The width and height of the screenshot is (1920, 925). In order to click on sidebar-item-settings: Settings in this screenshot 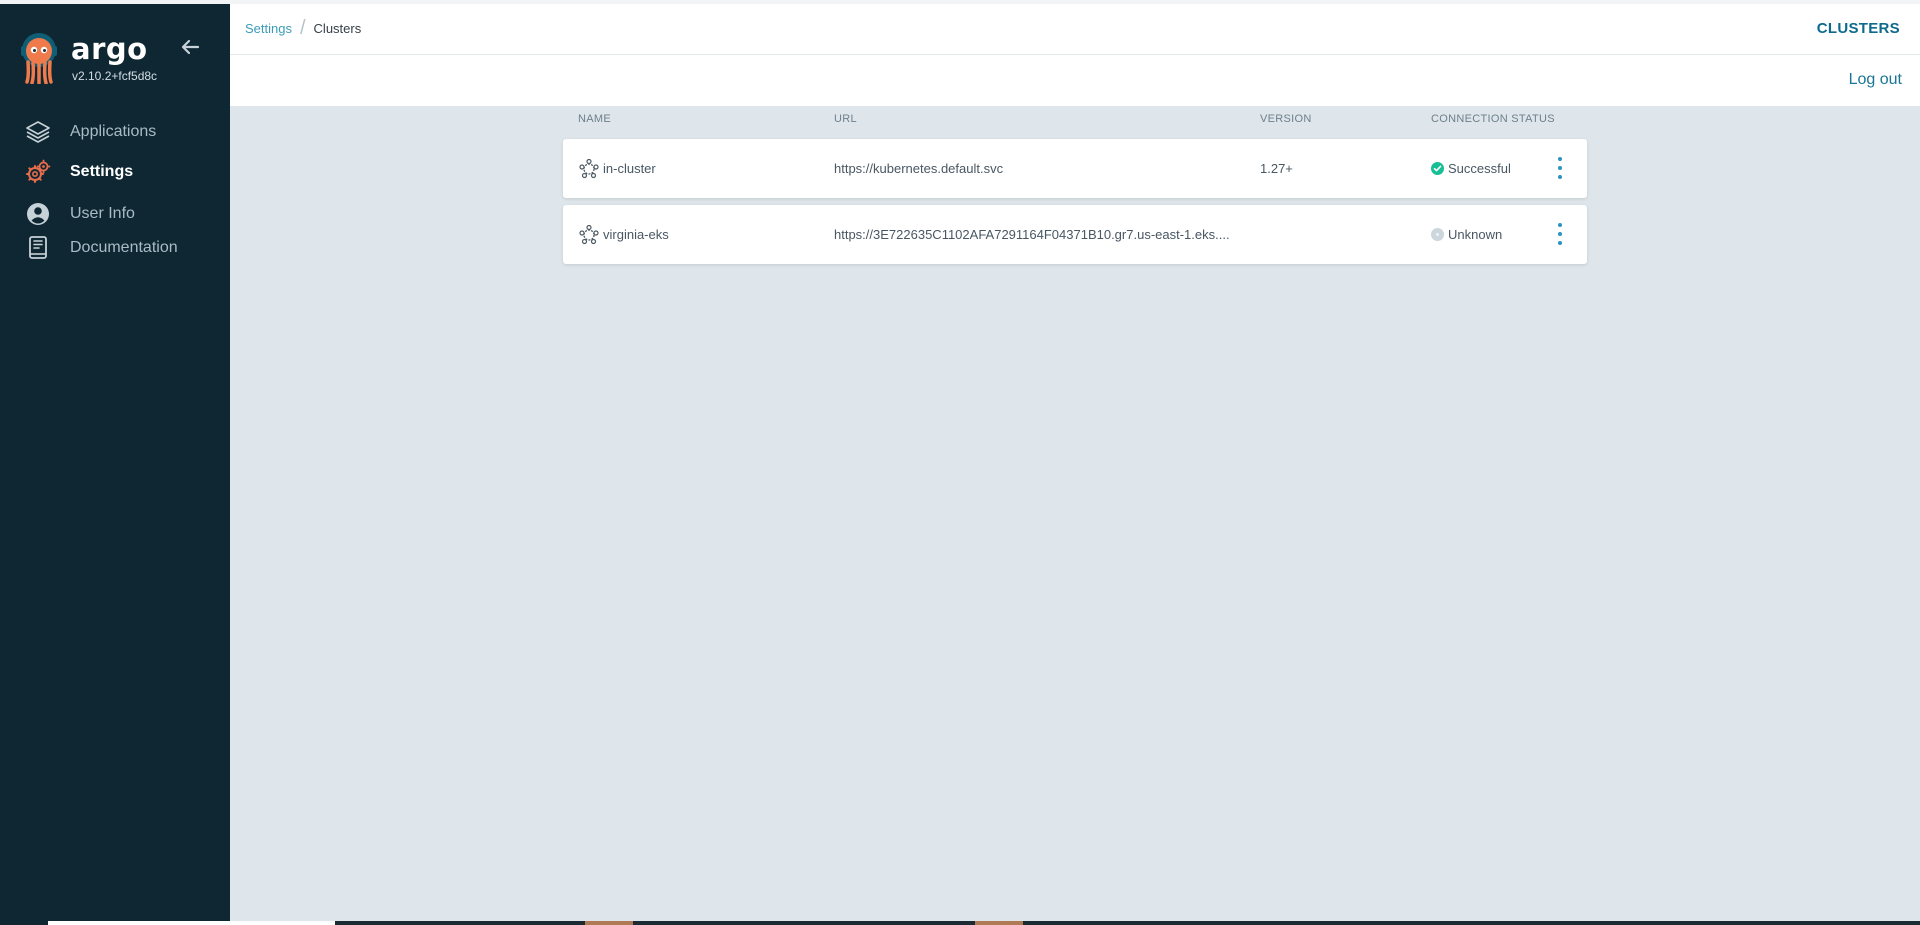, I will do `click(115, 172)`.